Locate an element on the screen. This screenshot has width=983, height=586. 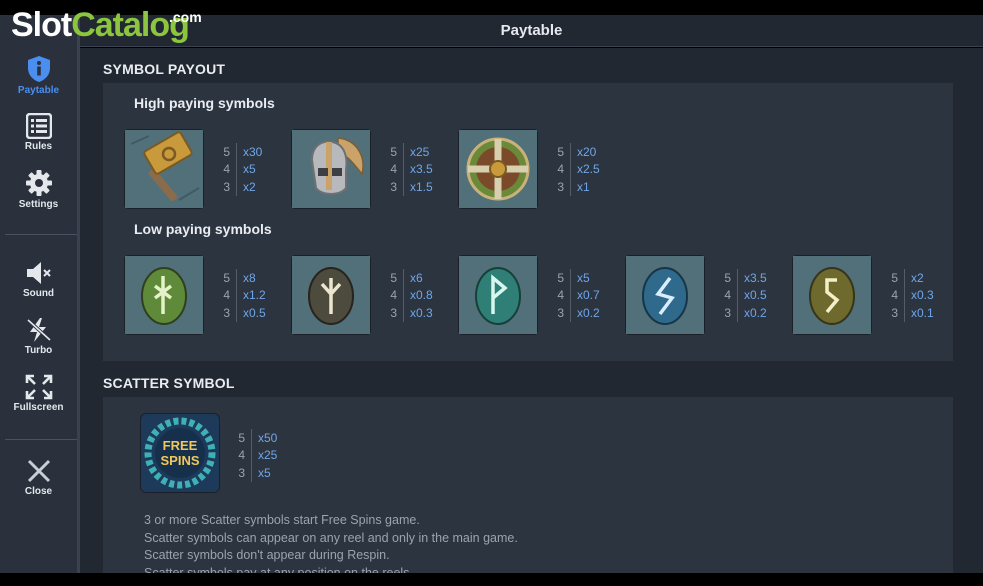
payout-row: 5 x5 is located at coordinates (587, 278).